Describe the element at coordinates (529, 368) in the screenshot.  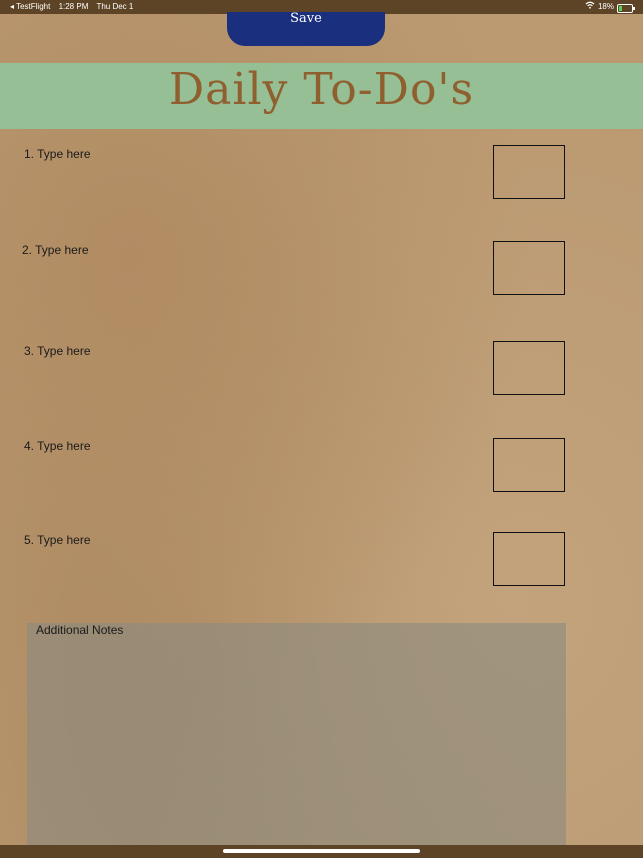
I see `todo-item-3-checkbox` at that location.